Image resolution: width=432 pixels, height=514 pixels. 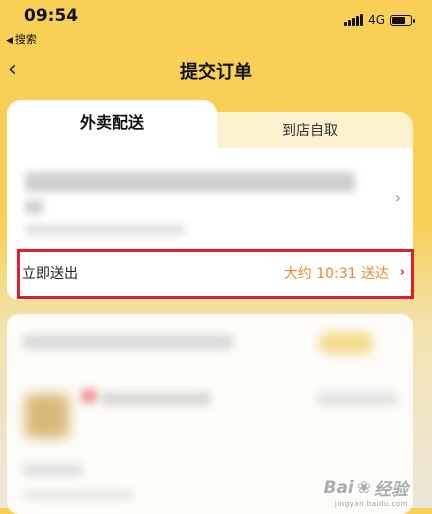 What do you see at coordinates (346, 343) in the screenshot?
I see `blurred-badge` at bounding box center [346, 343].